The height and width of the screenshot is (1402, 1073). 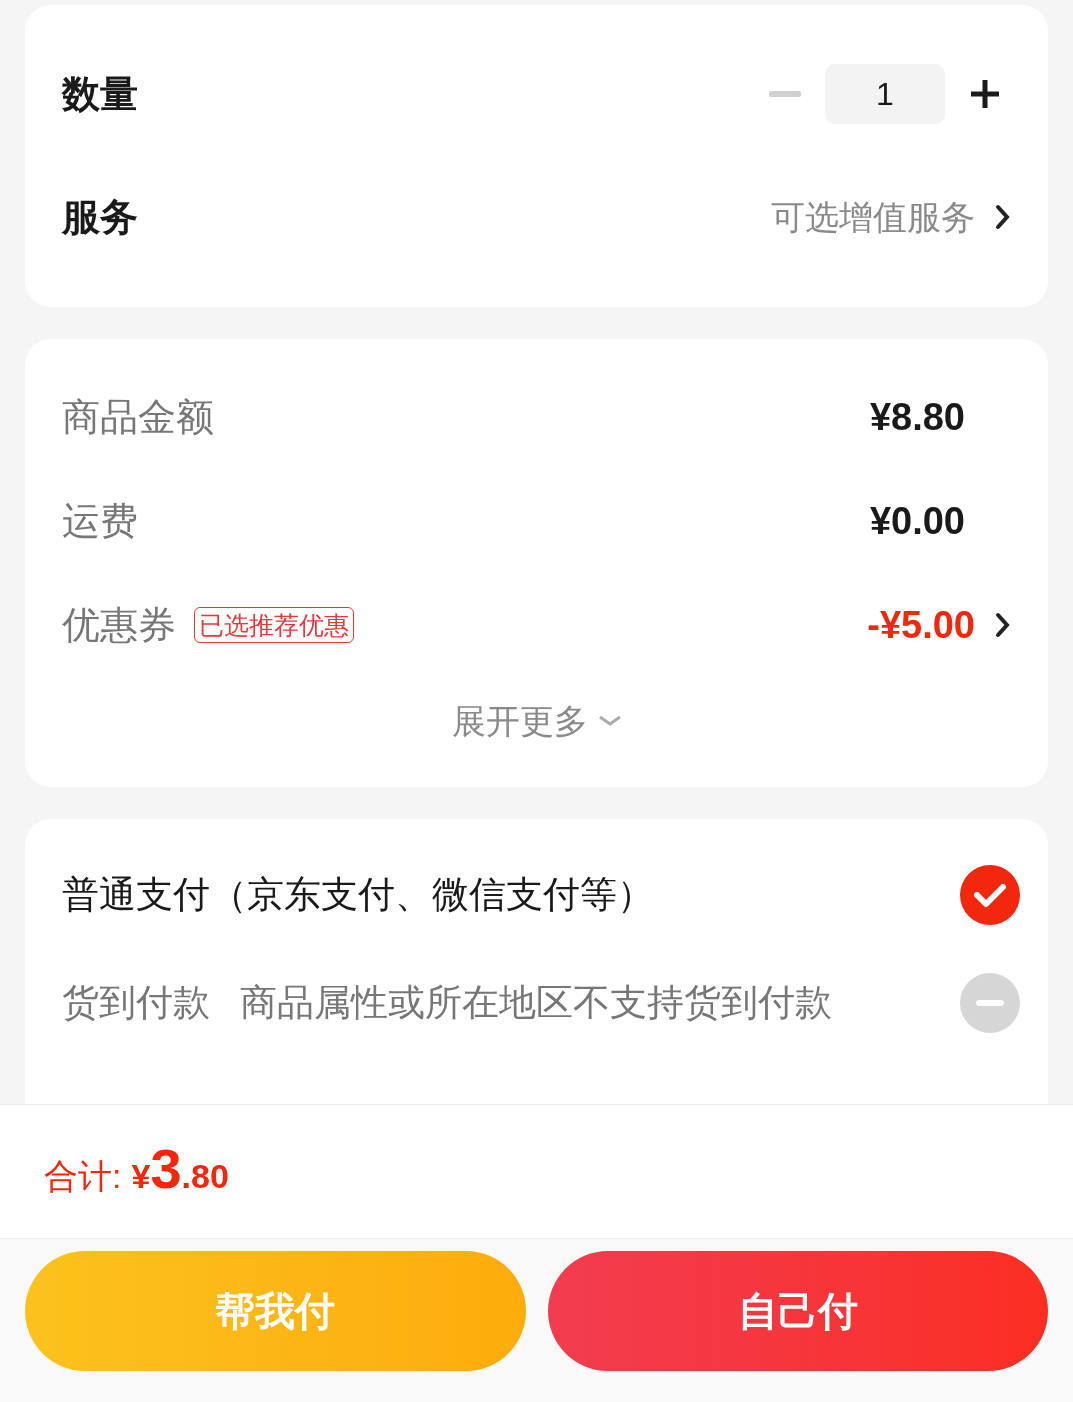 I want to click on total-amount: ¥3.80, so click(x=180, y=1171).